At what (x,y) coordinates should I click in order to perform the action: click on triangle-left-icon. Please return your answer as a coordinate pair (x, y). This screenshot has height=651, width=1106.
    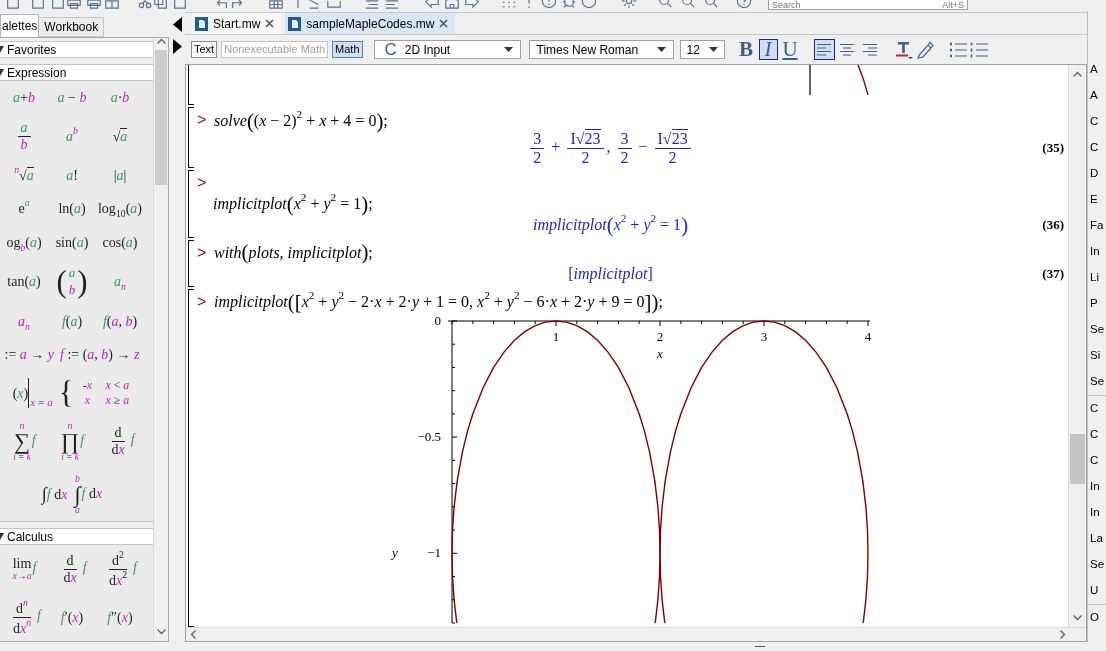
    Looking at the image, I should click on (177, 24).